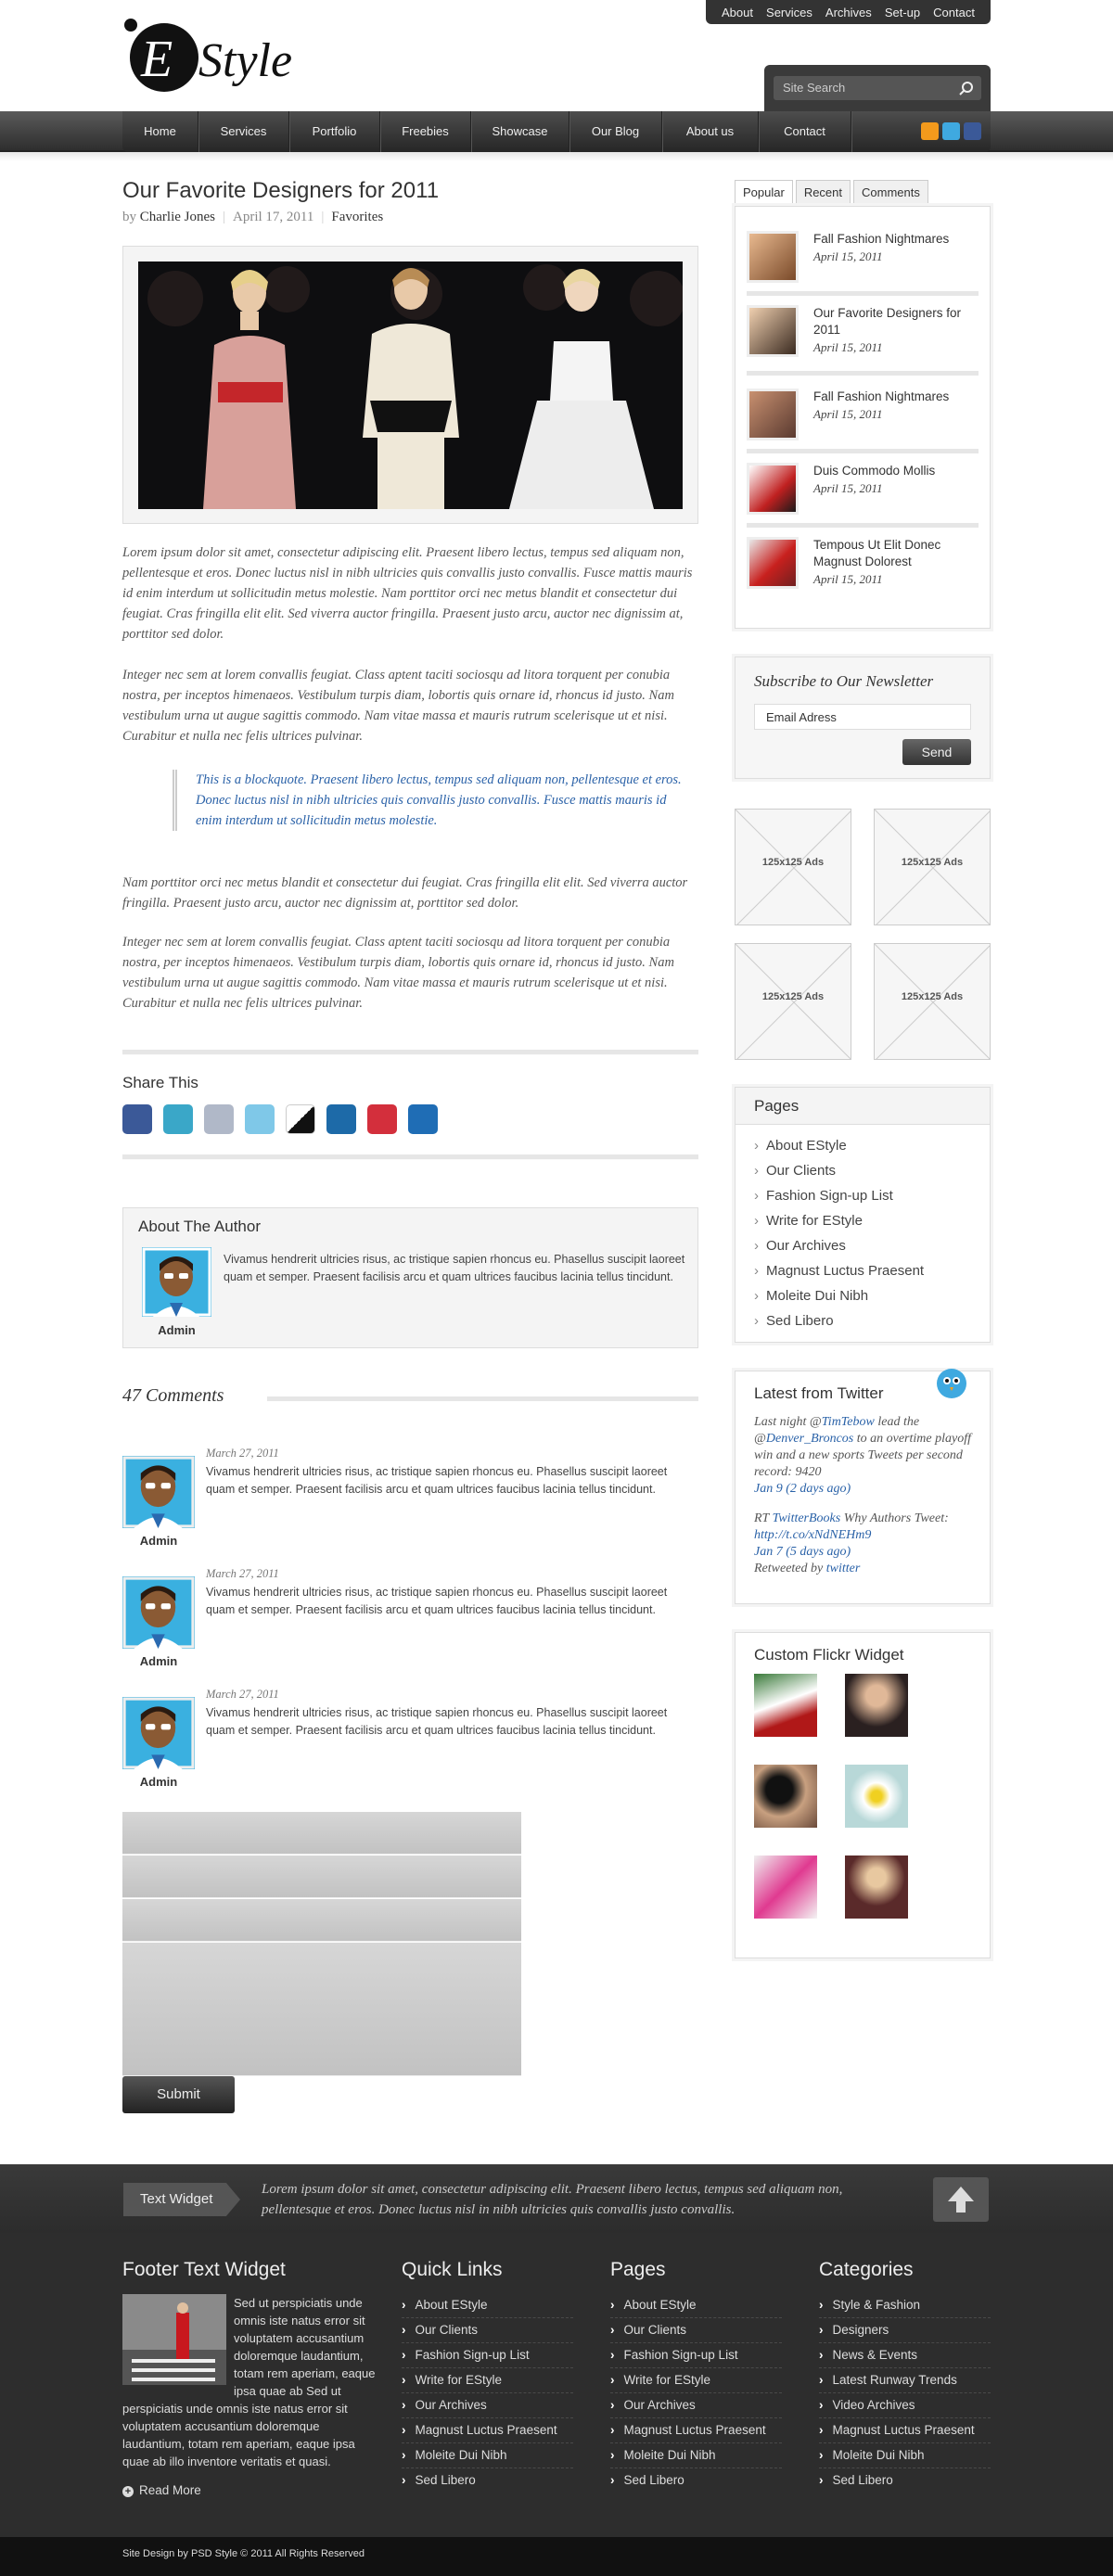  I want to click on popular-post-item: Duis Commodo Mollis April 15, 2011, so click(863, 495).